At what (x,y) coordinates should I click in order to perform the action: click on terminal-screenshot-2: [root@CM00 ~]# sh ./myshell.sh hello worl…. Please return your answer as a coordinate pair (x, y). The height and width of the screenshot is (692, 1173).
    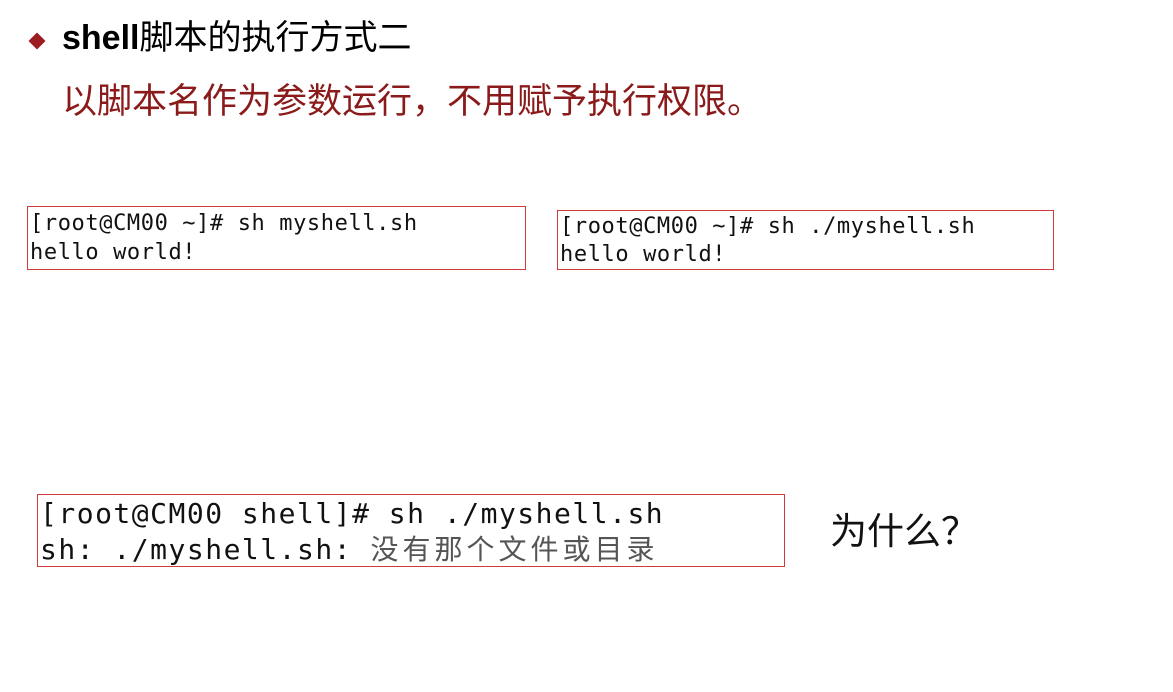
    Looking at the image, I should click on (805, 240).